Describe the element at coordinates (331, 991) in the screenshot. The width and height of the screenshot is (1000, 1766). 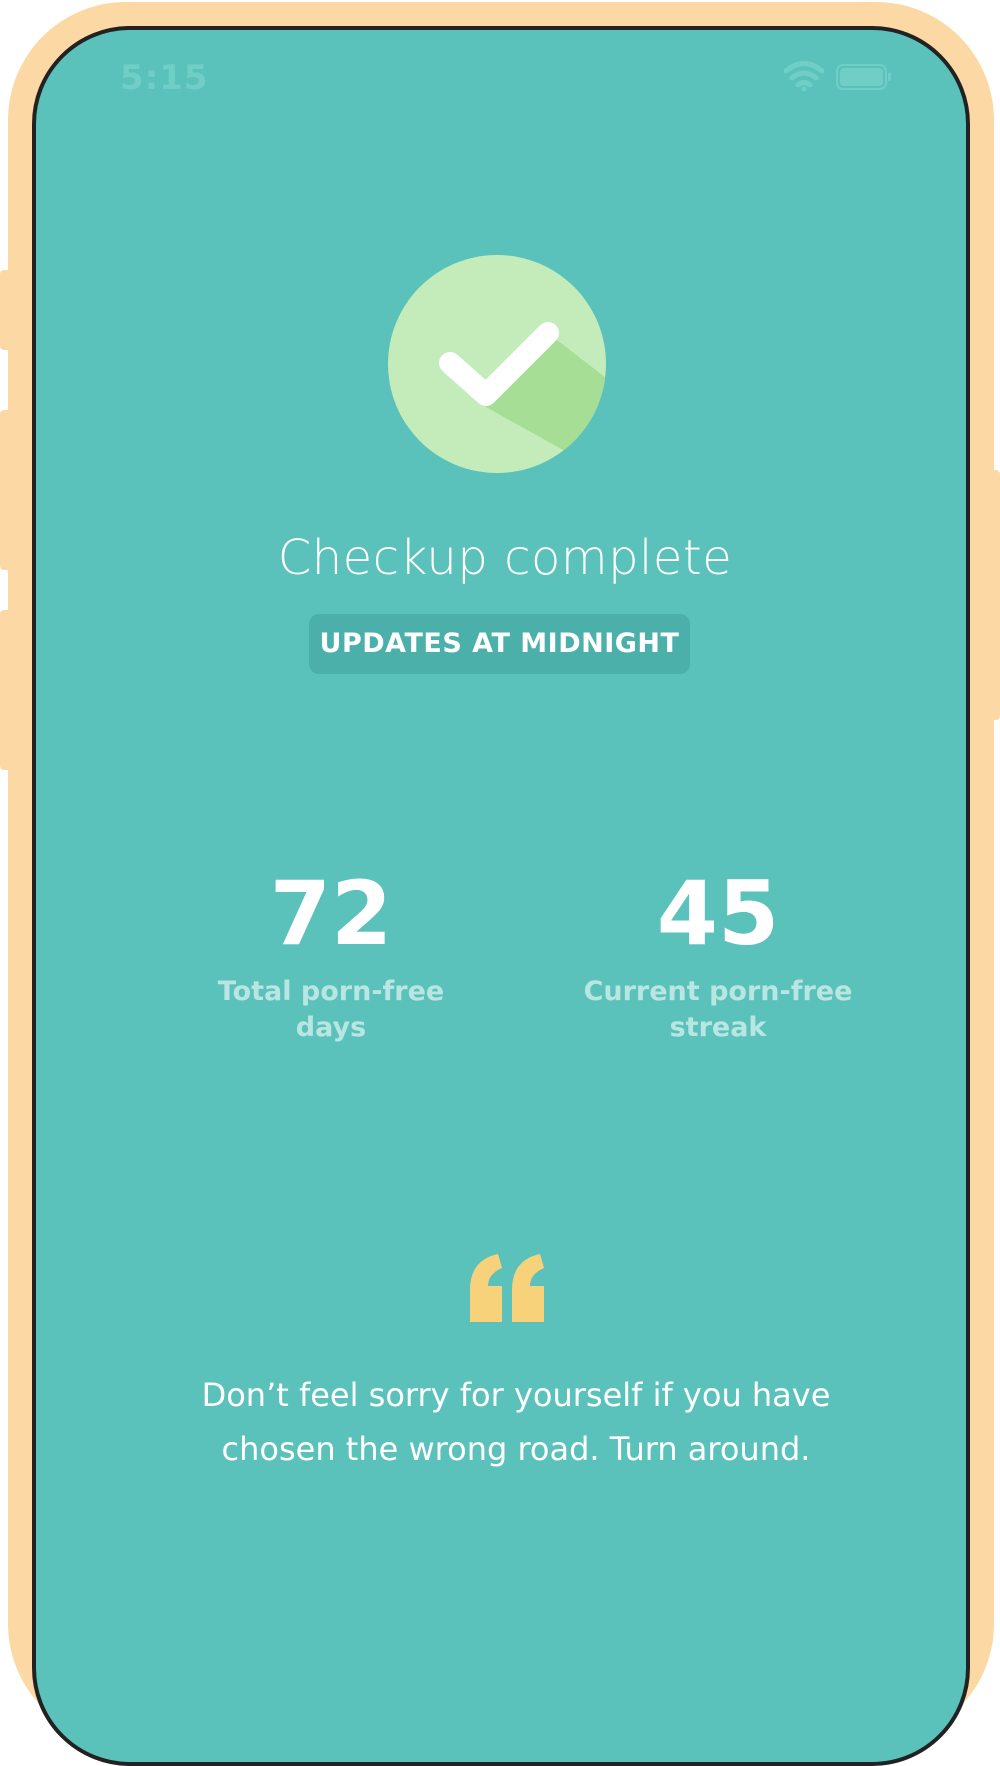
I see `total-days-label-line1: Total porn-free` at that location.